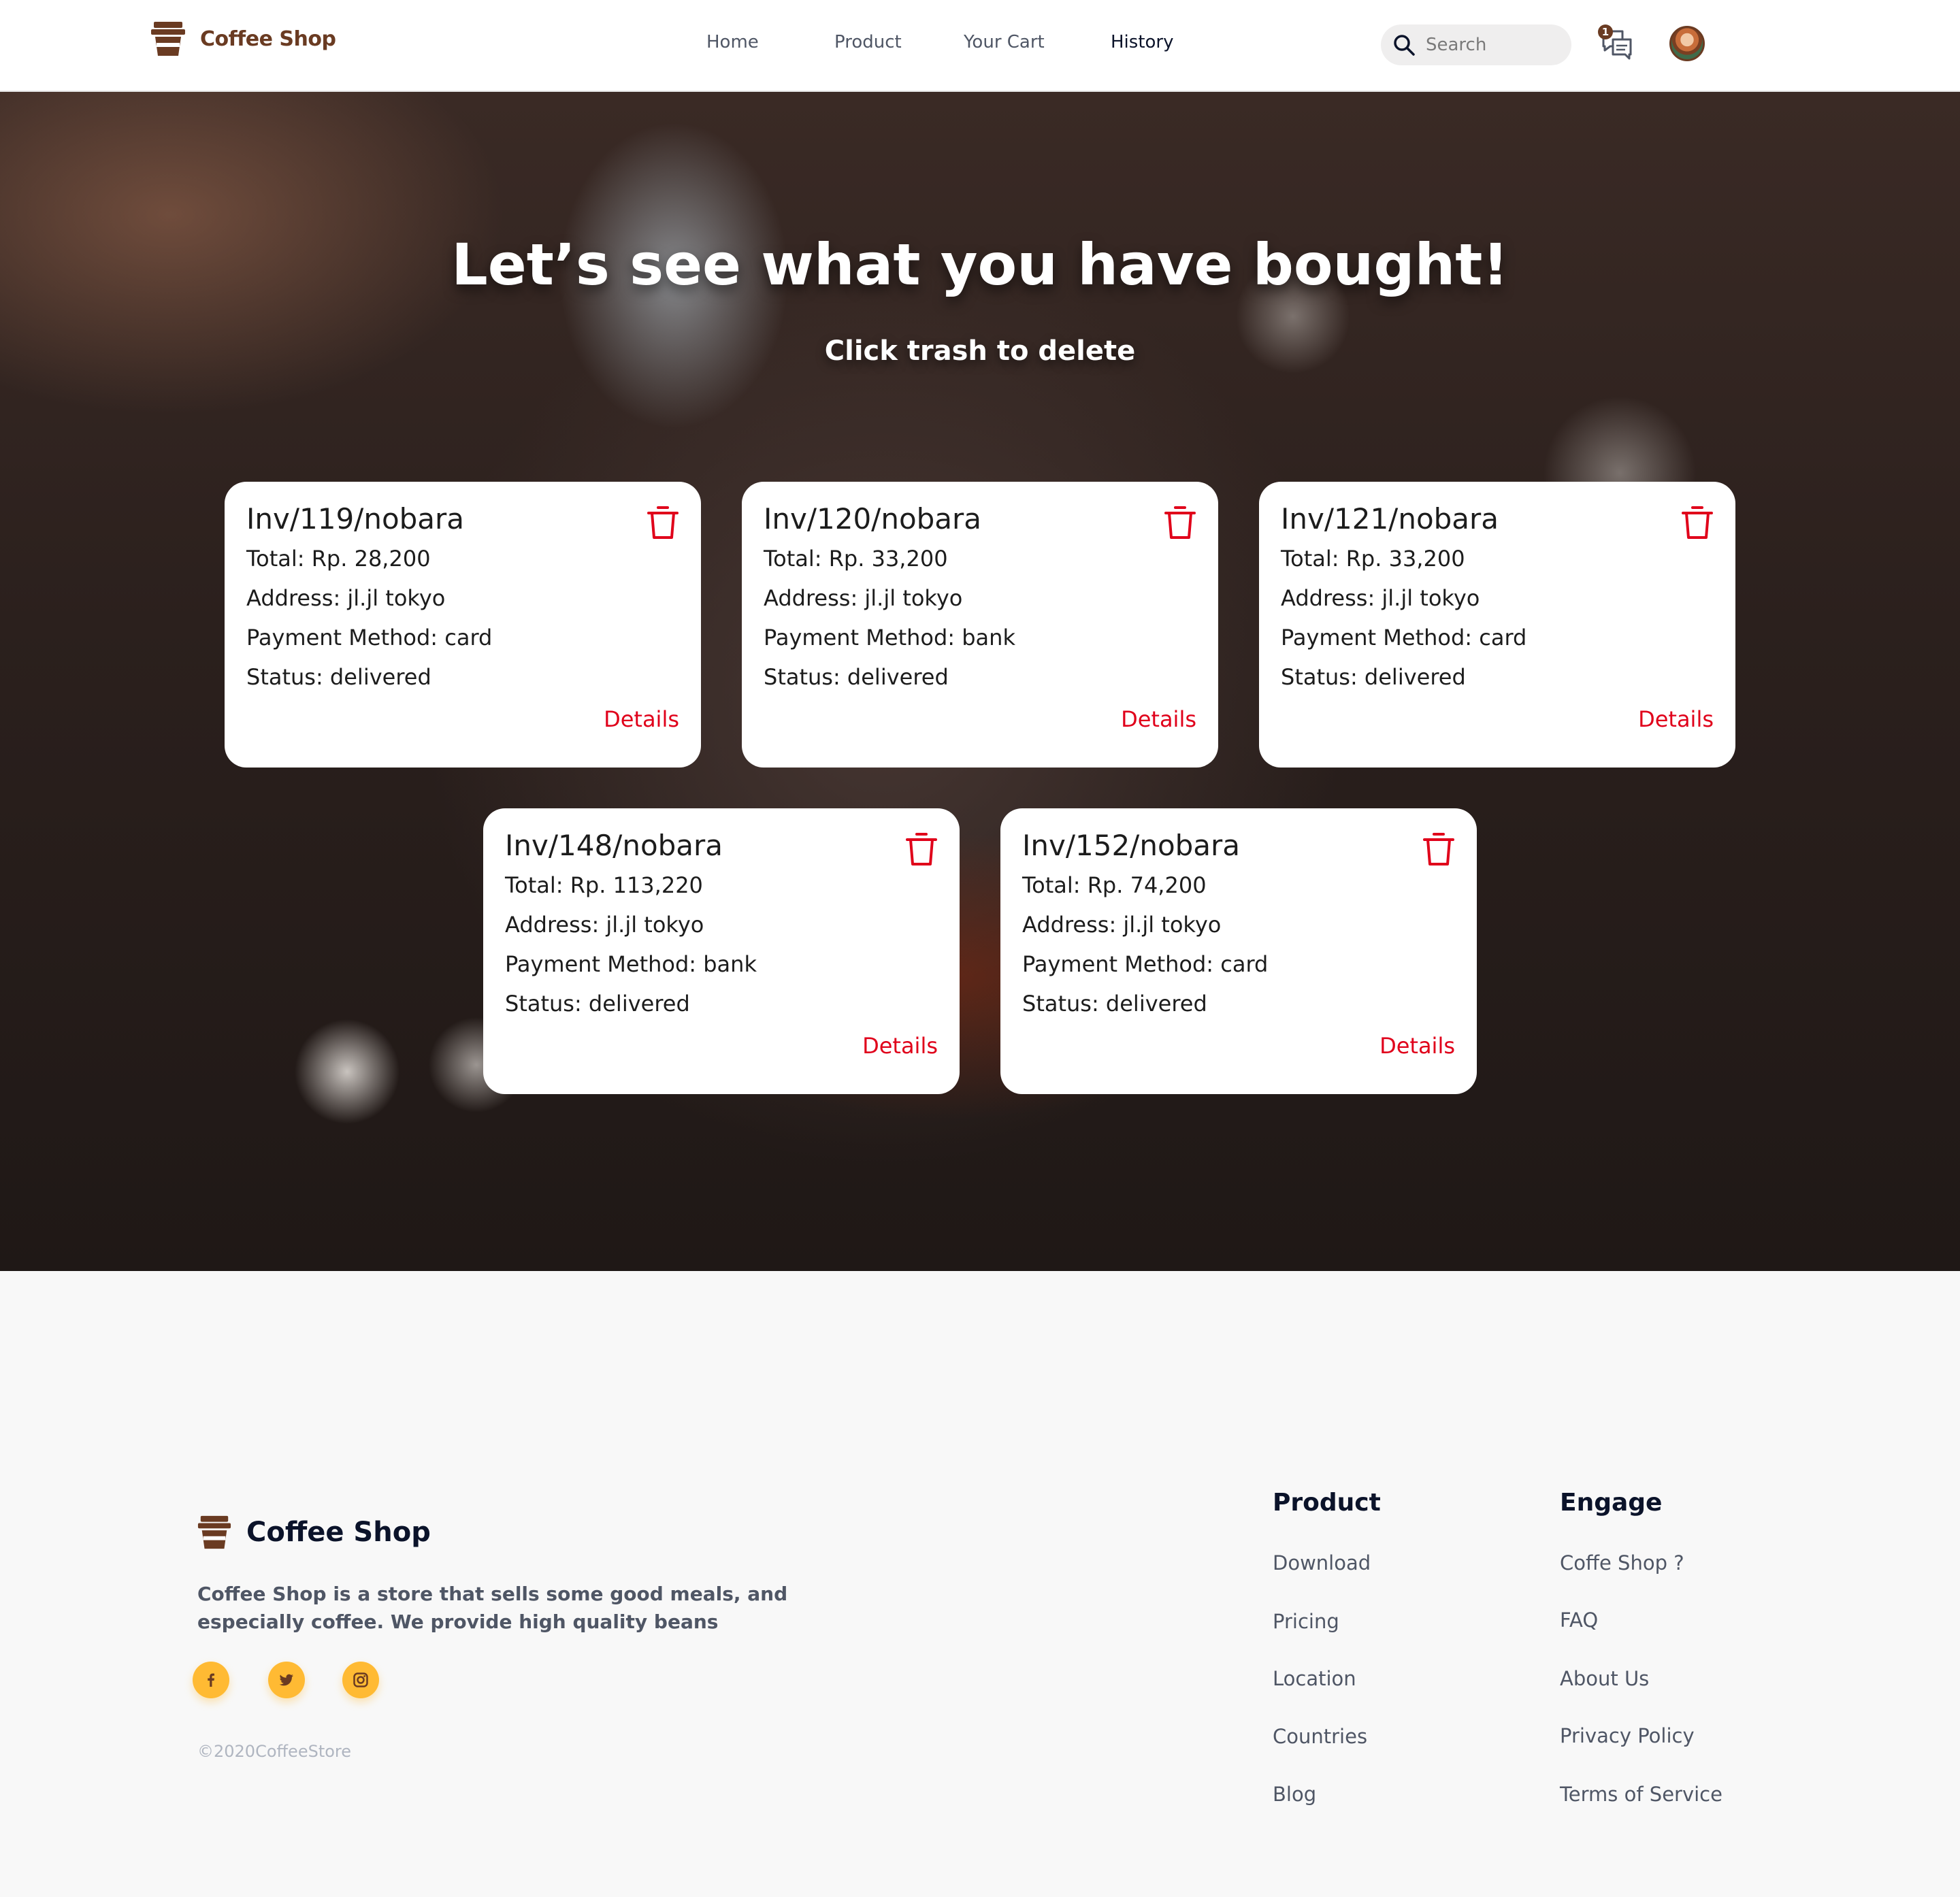 The height and width of the screenshot is (1897, 1960). I want to click on invoice-total: Total: Rp. 113,220, so click(604, 885).